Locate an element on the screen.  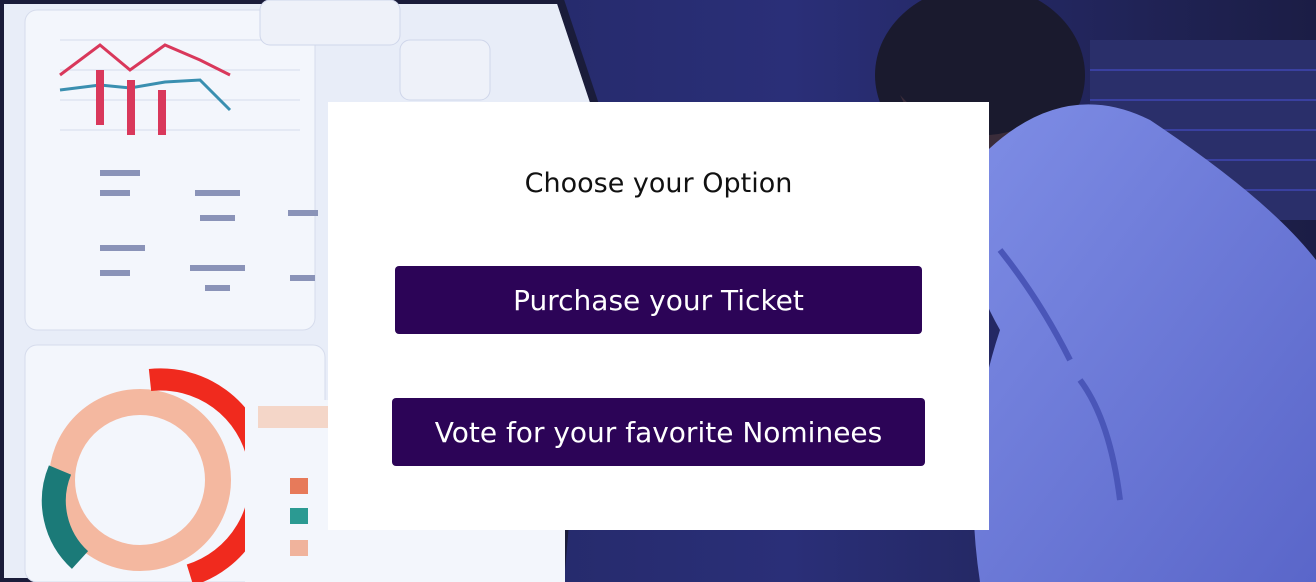
vote-nominees-button: Vote for your favorite Nominees is located at coordinates (658, 432).